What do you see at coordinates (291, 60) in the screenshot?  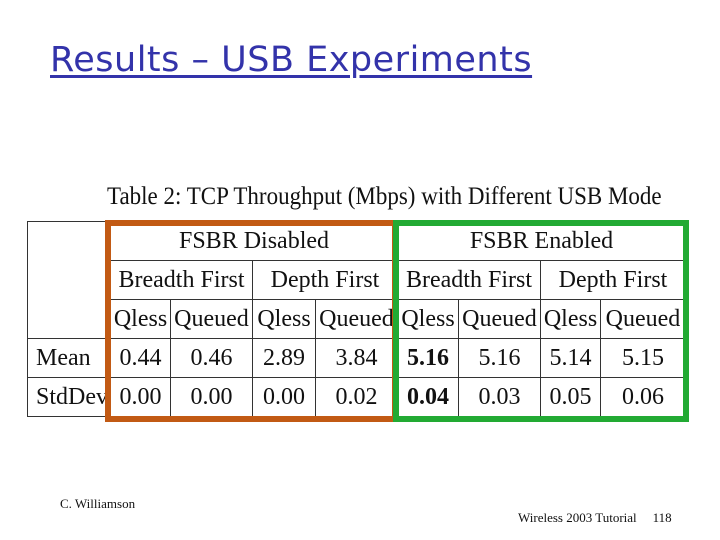 I see `slide-title: Results – USB Experiments` at bounding box center [291, 60].